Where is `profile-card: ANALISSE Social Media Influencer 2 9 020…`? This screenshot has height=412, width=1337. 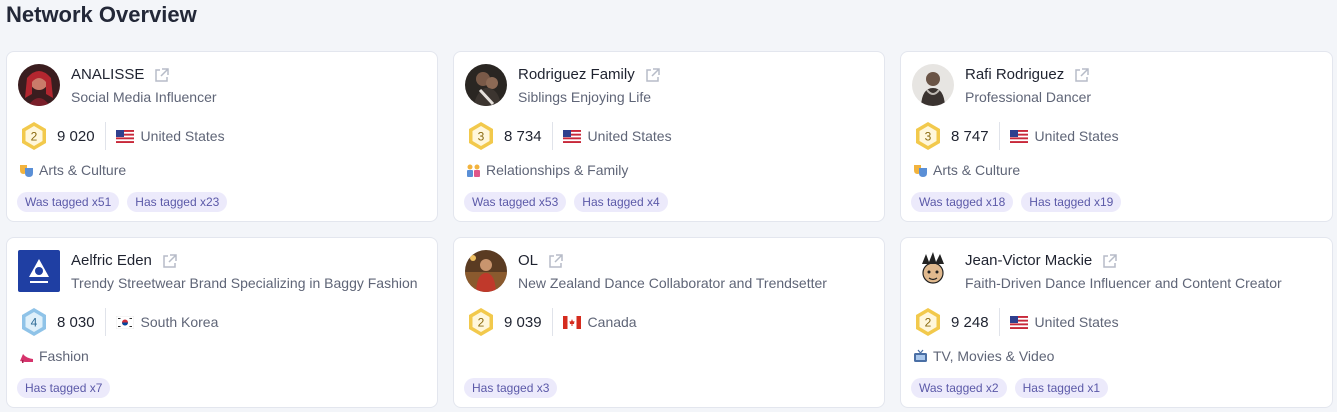 profile-card: ANALISSE Social Media Influencer 2 9 020… is located at coordinates (222, 136).